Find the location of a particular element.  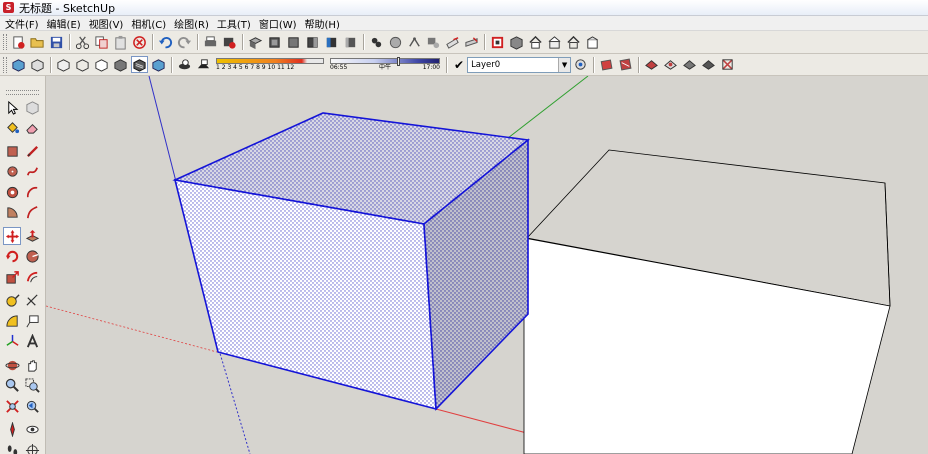

open-folder-icon is located at coordinates (37, 42).